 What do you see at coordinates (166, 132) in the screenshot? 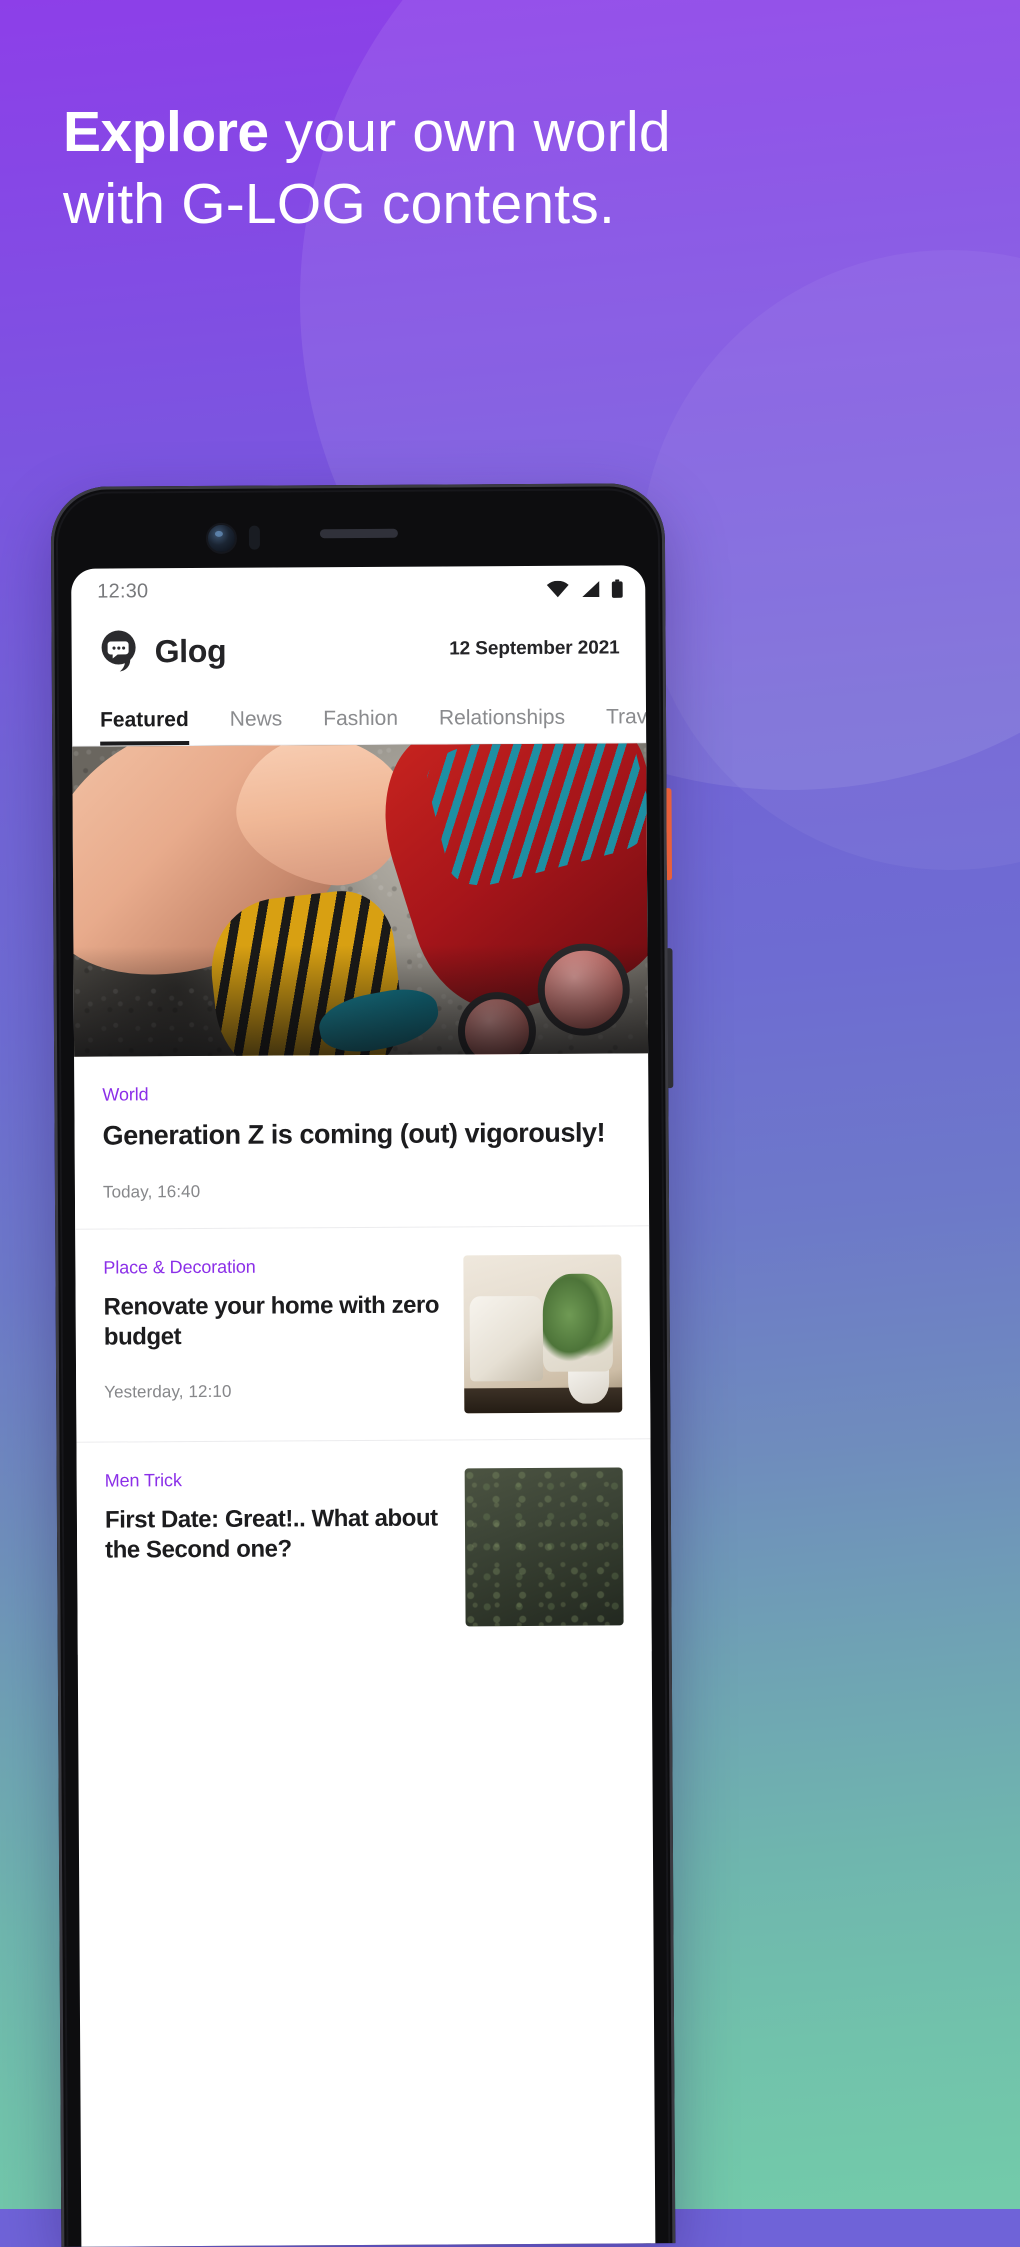
I see `promo-headline-emphasis: Explore` at bounding box center [166, 132].